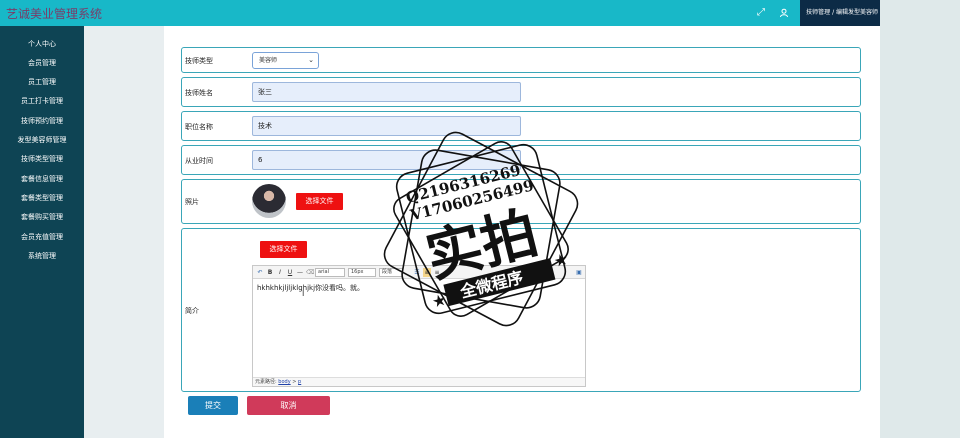 The height and width of the screenshot is (438, 960). What do you see at coordinates (270, 272) in the screenshot?
I see `bold-icon: B` at bounding box center [270, 272].